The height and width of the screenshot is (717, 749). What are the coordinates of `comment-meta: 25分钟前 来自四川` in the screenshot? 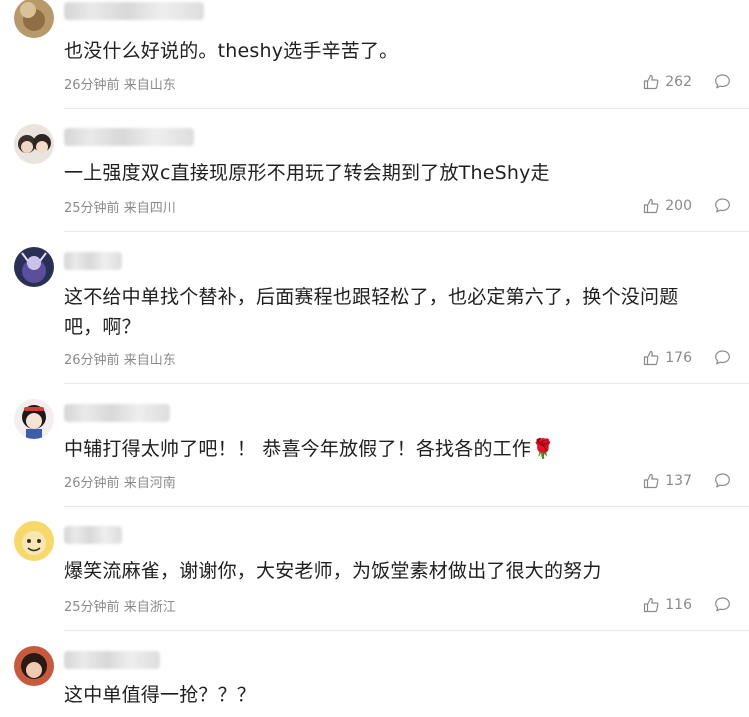 It's located at (120, 206).